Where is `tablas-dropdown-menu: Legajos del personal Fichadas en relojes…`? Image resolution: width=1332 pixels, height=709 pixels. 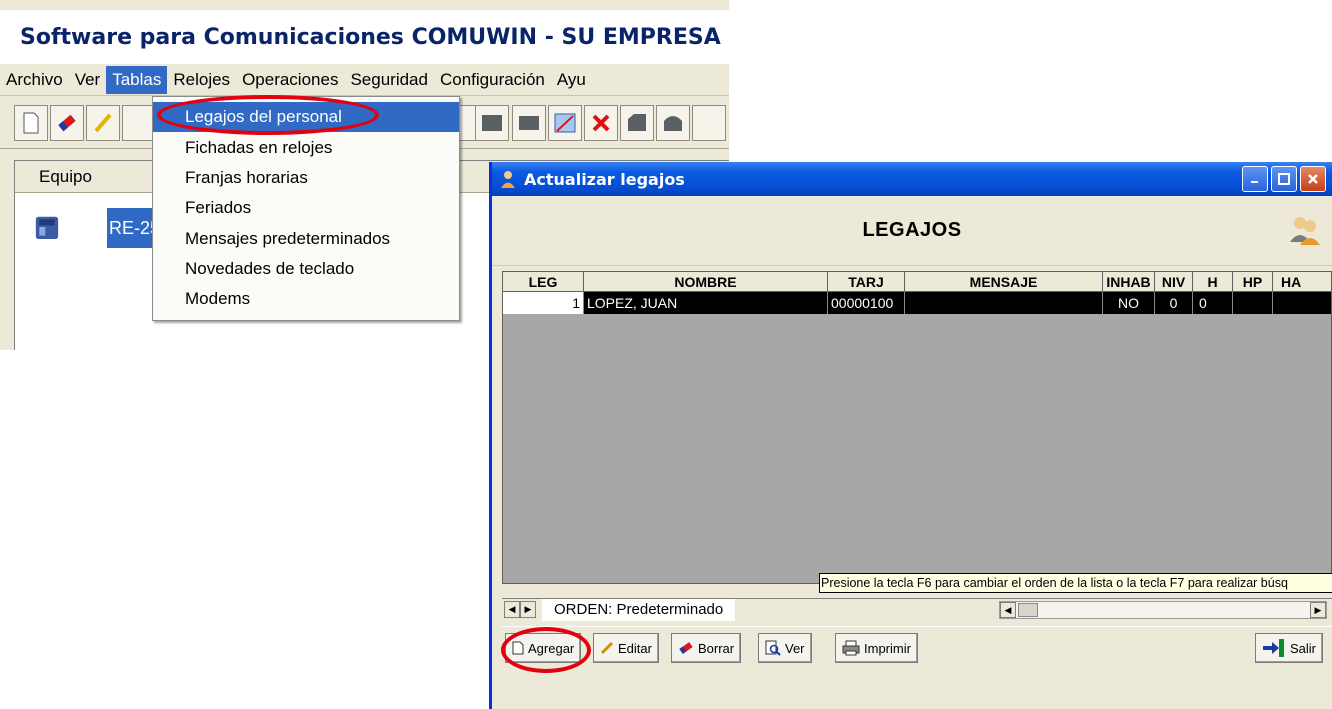 tablas-dropdown-menu: Legajos del personal Fichadas en relojes… is located at coordinates (306, 208).